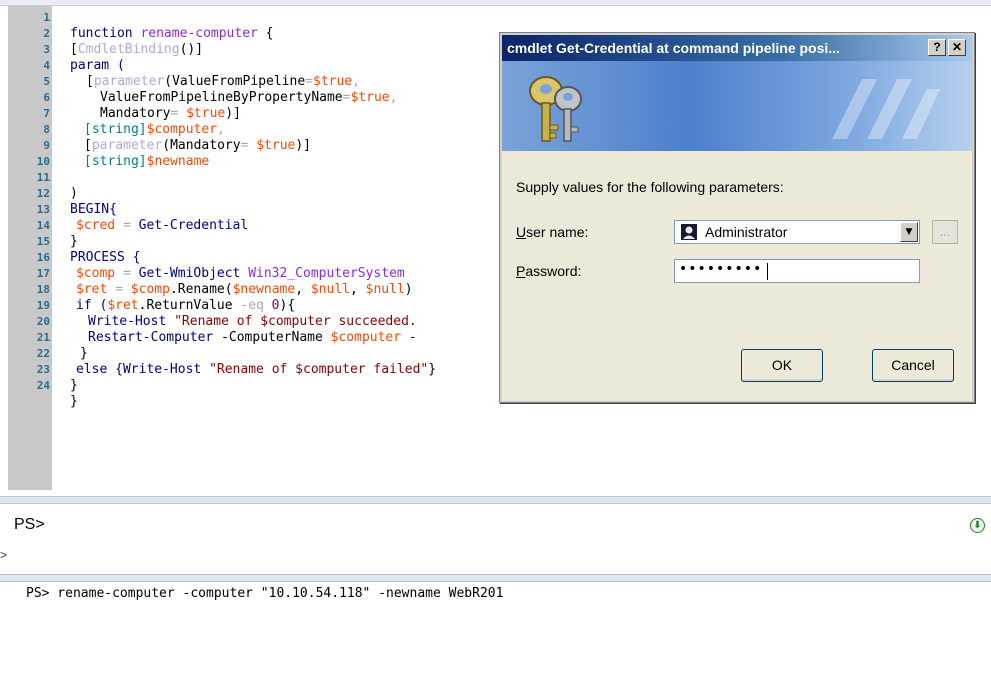 The image size is (991, 696). What do you see at coordinates (909, 232) in the screenshot?
I see `dropdown-arrow-icon: ▼` at bounding box center [909, 232].